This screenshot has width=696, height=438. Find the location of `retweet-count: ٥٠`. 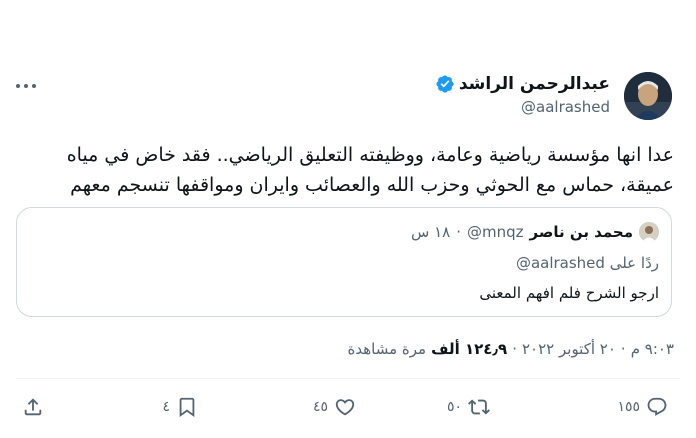

retweet-count: ٥٠ is located at coordinates (454, 407).